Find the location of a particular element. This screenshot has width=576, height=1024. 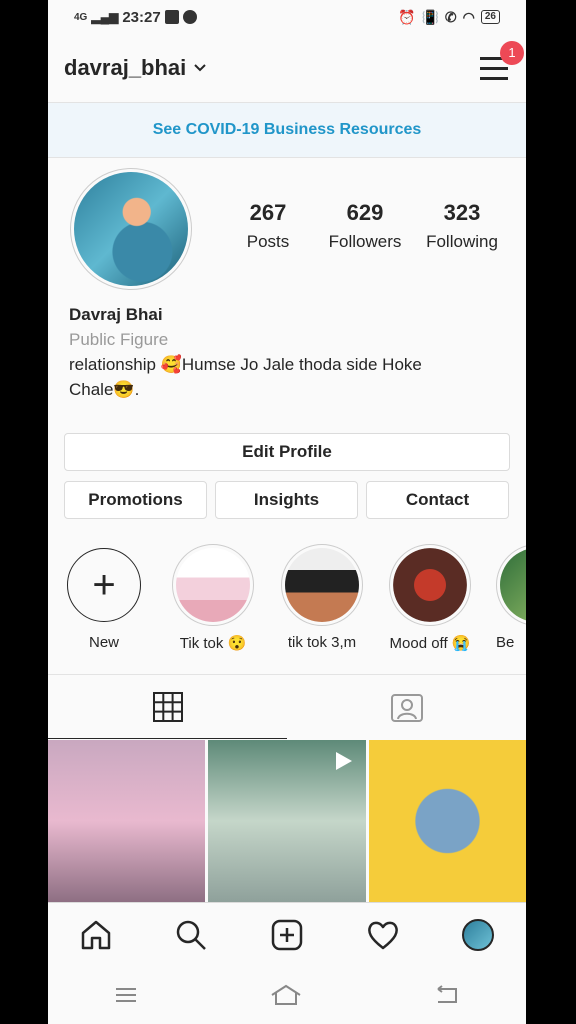

messenger-icon is located at coordinates (189, 17).